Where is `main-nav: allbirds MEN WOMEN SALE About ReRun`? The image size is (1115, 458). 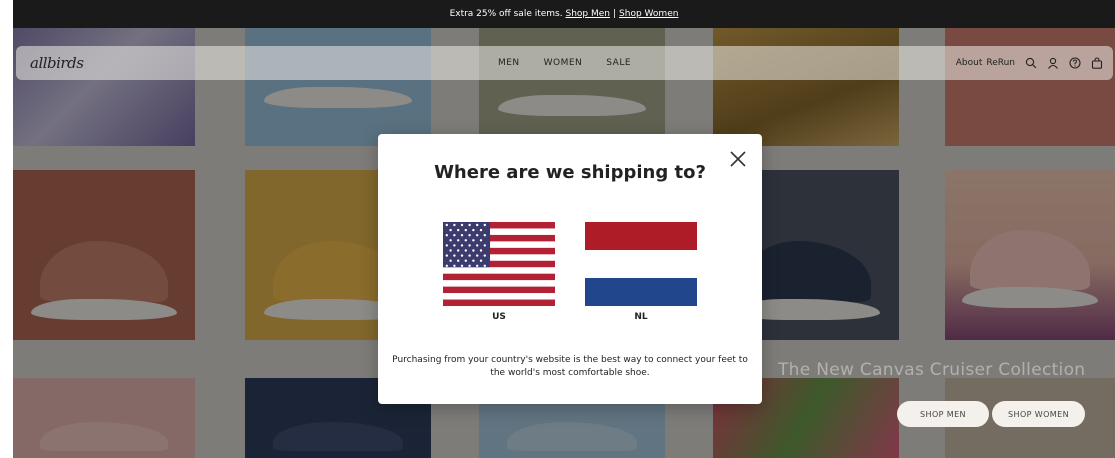
main-nav: allbirds MEN WOMEN SALE About ReRun is located at coordinates (564, 63).